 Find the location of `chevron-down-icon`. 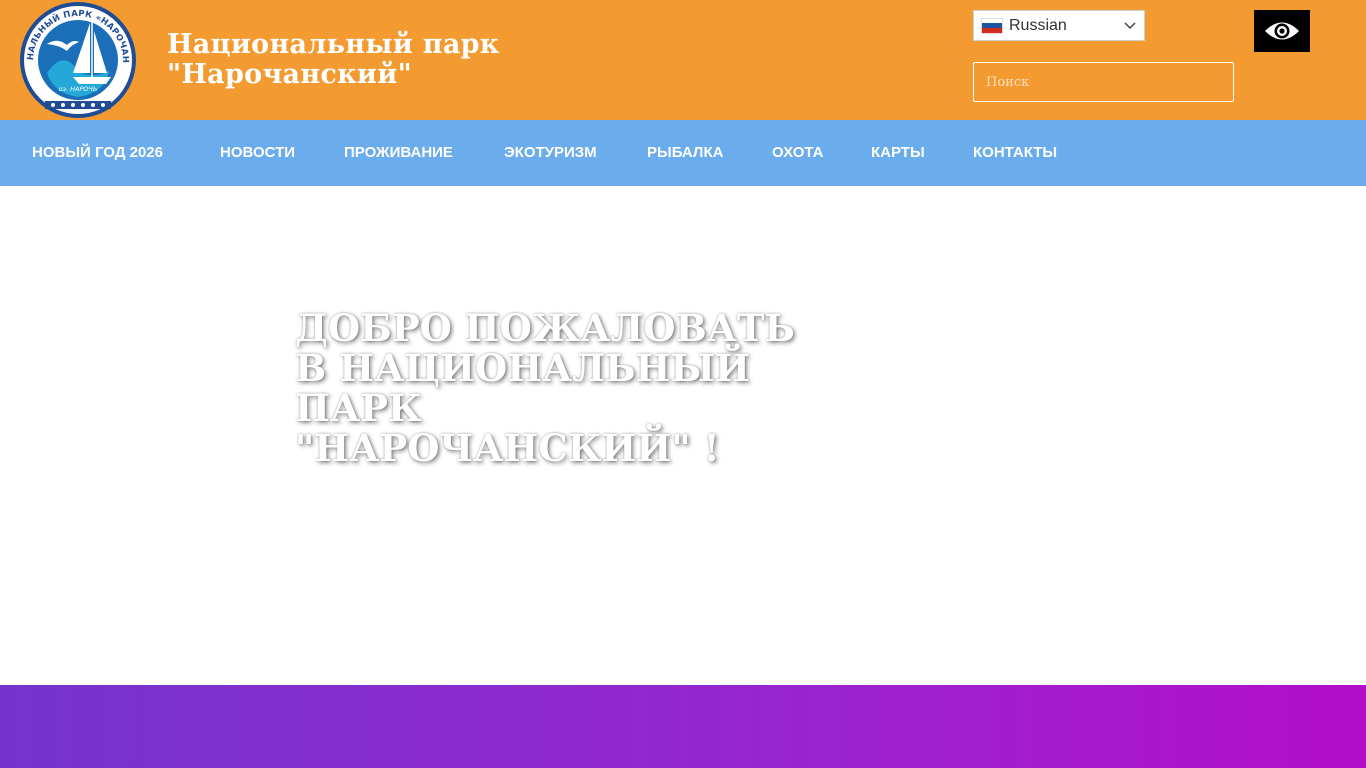

chevron-down-icon is located at coordinates (1130, 25).